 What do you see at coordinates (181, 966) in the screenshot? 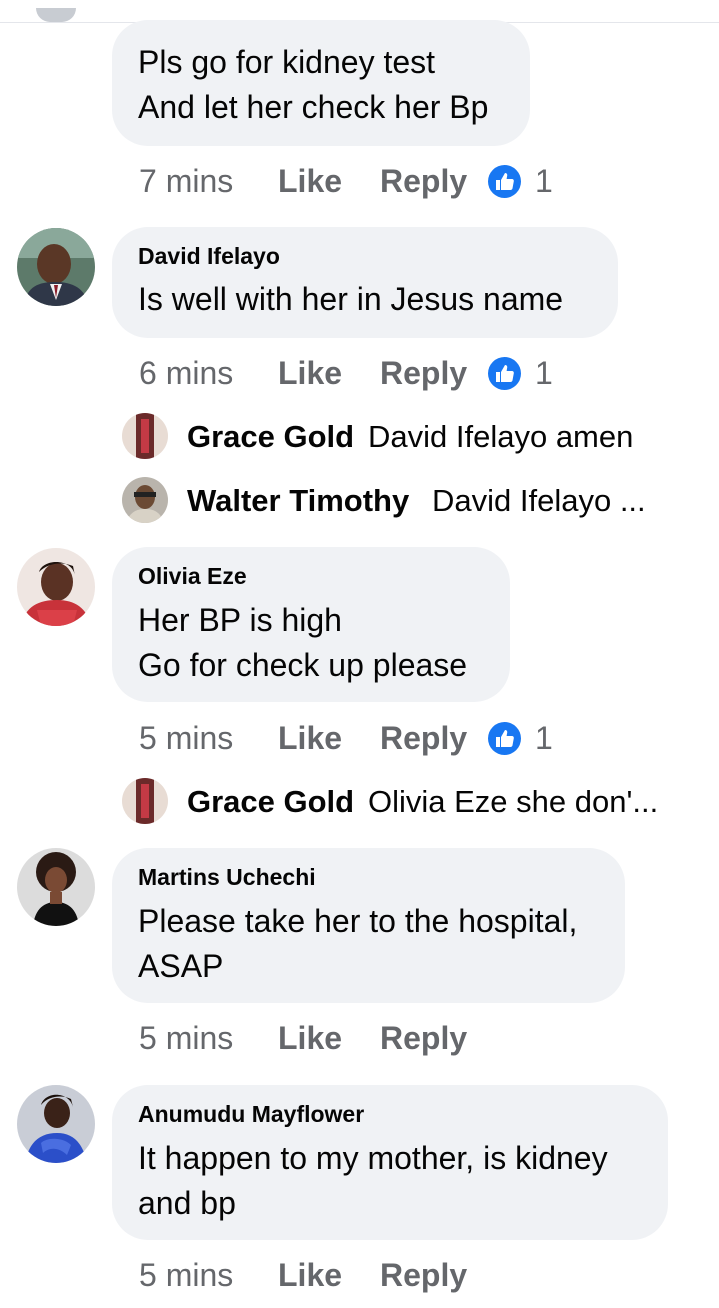
I see `comment-text-line: ASAP` at bounding box center [181, 966].